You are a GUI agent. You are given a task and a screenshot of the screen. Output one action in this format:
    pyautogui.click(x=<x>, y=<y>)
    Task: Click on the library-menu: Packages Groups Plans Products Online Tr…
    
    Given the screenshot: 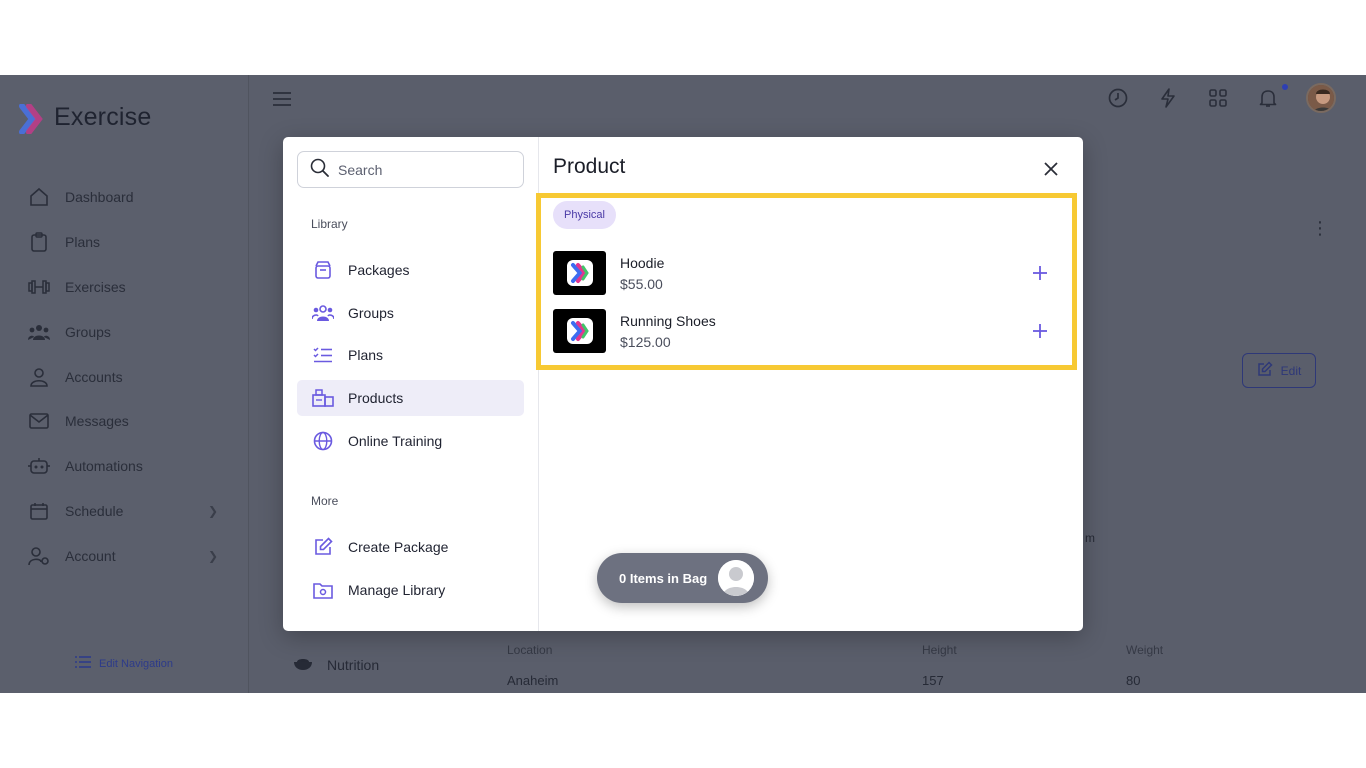 What is the action you would take?
    pyautogui.click(x=410, y=359)
    